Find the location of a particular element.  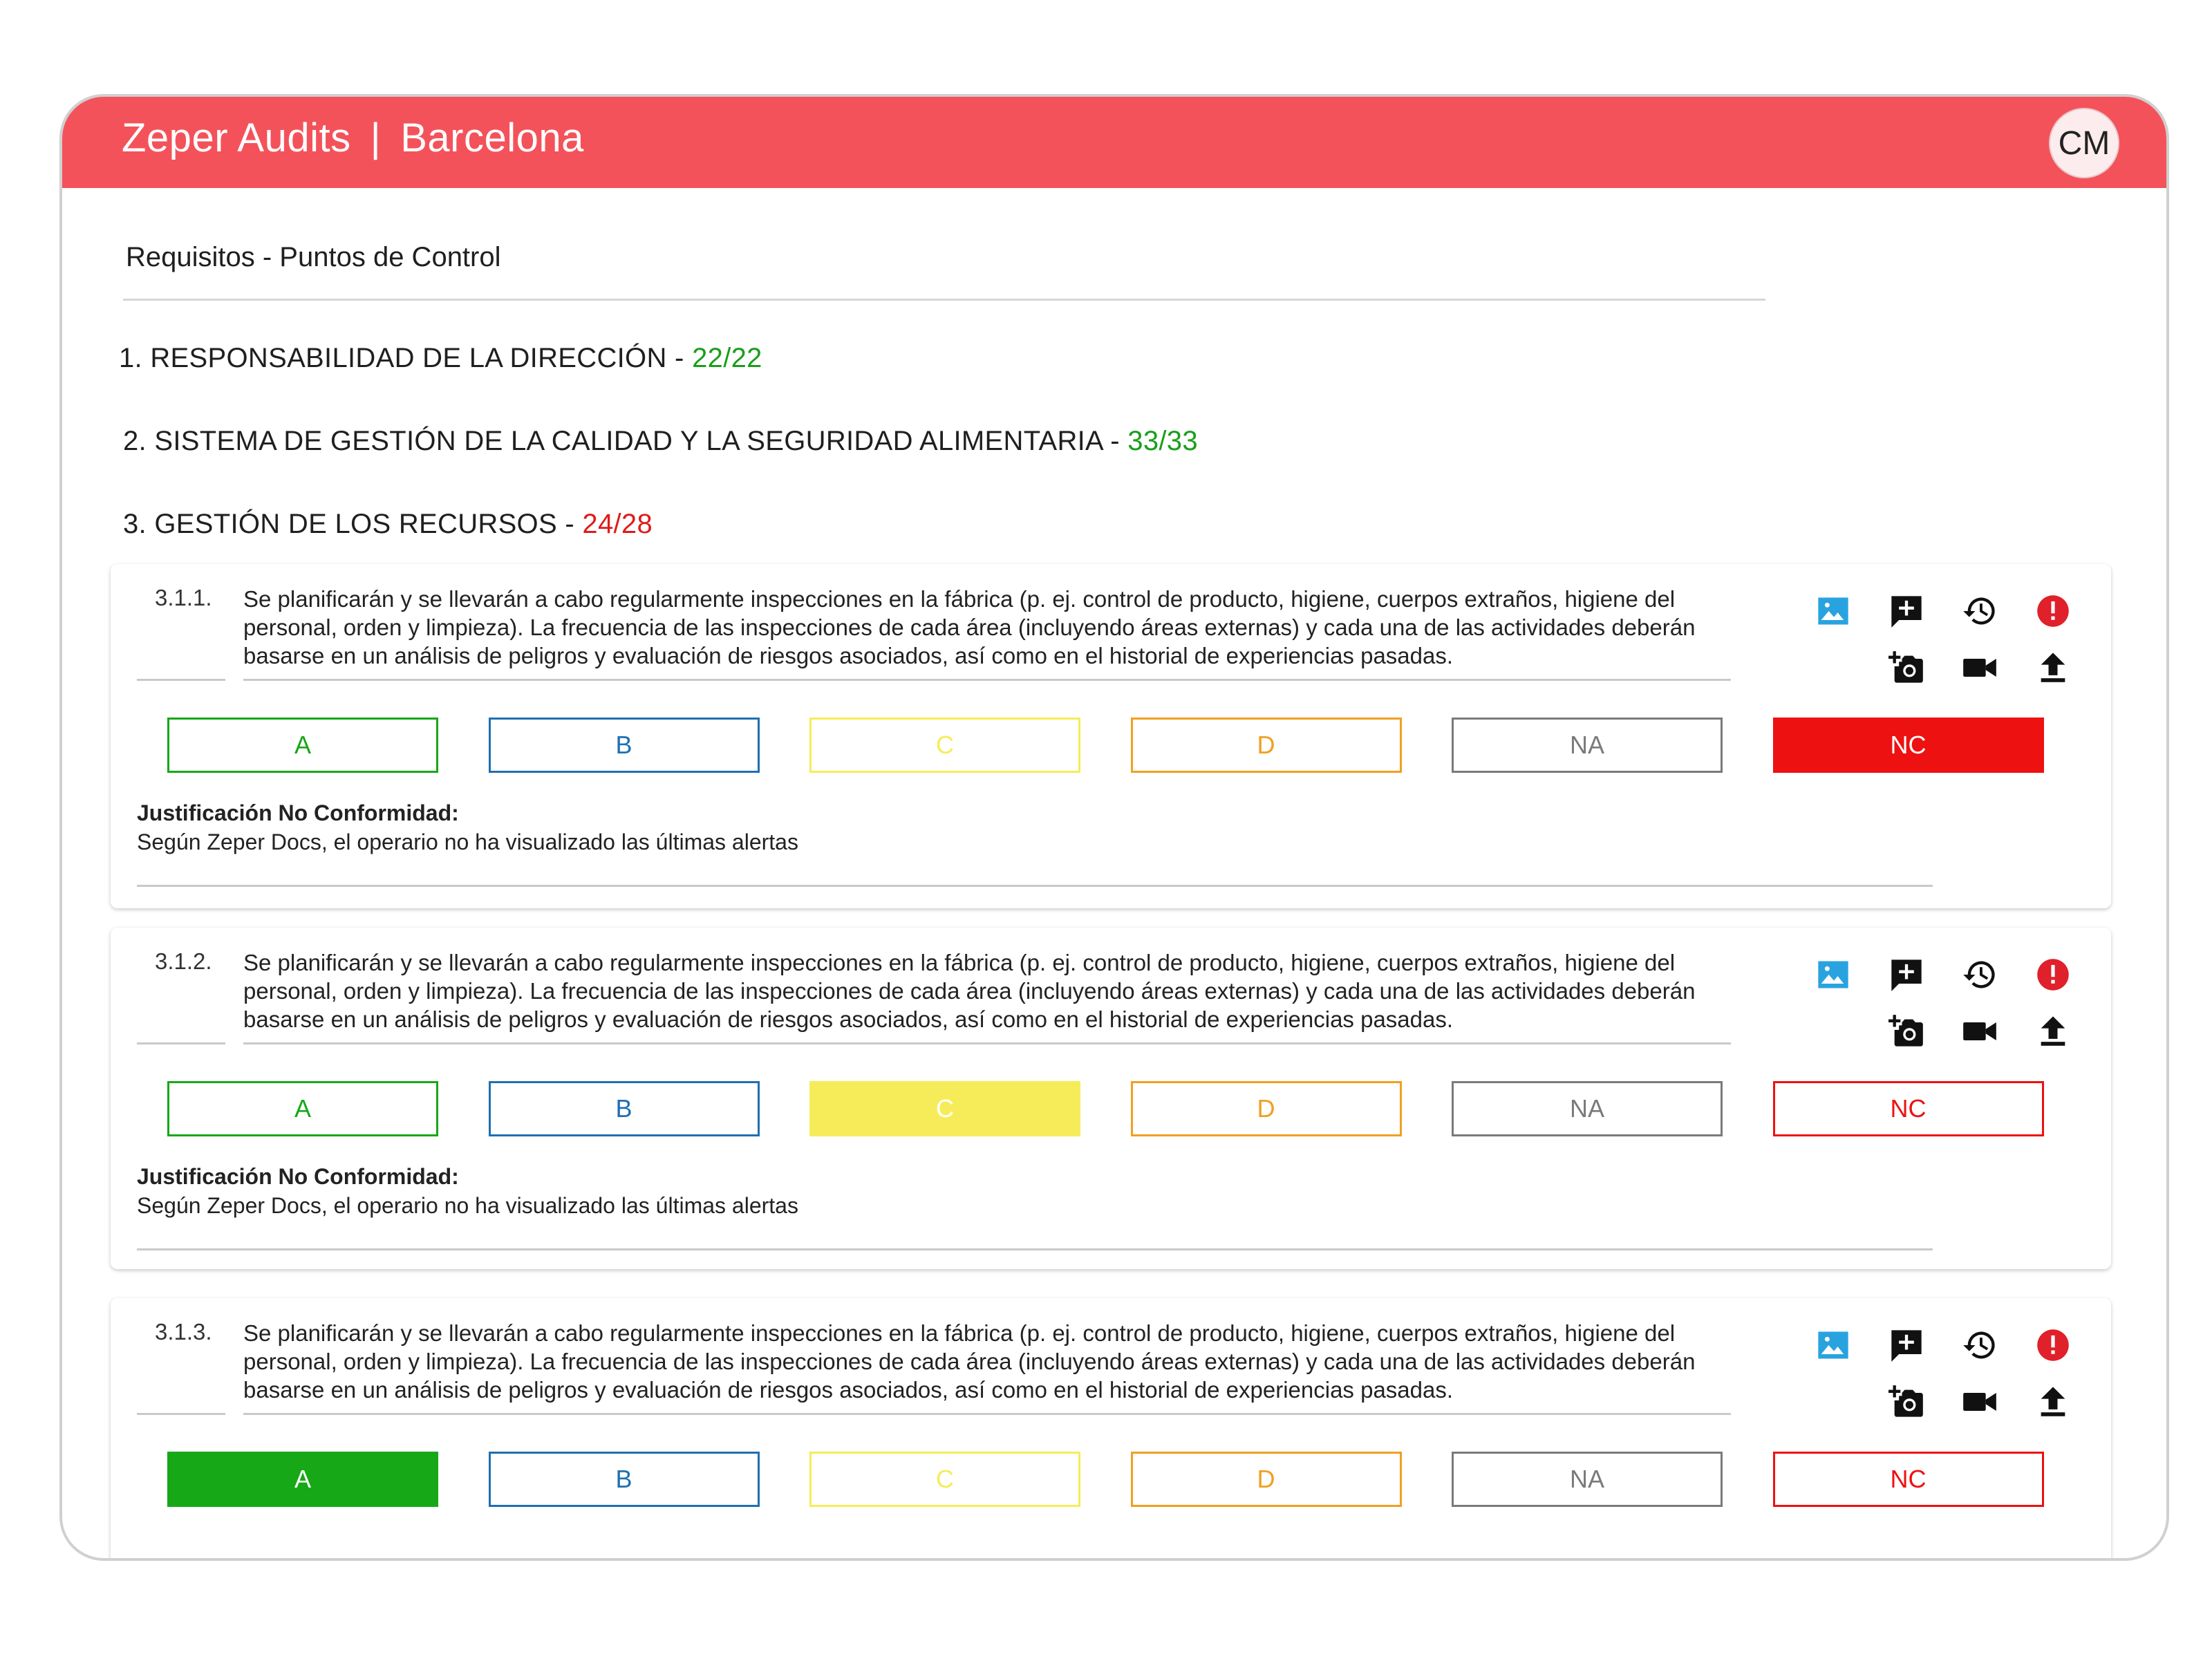

app-title: Zeper Audits is located at coordinates (236, 138).